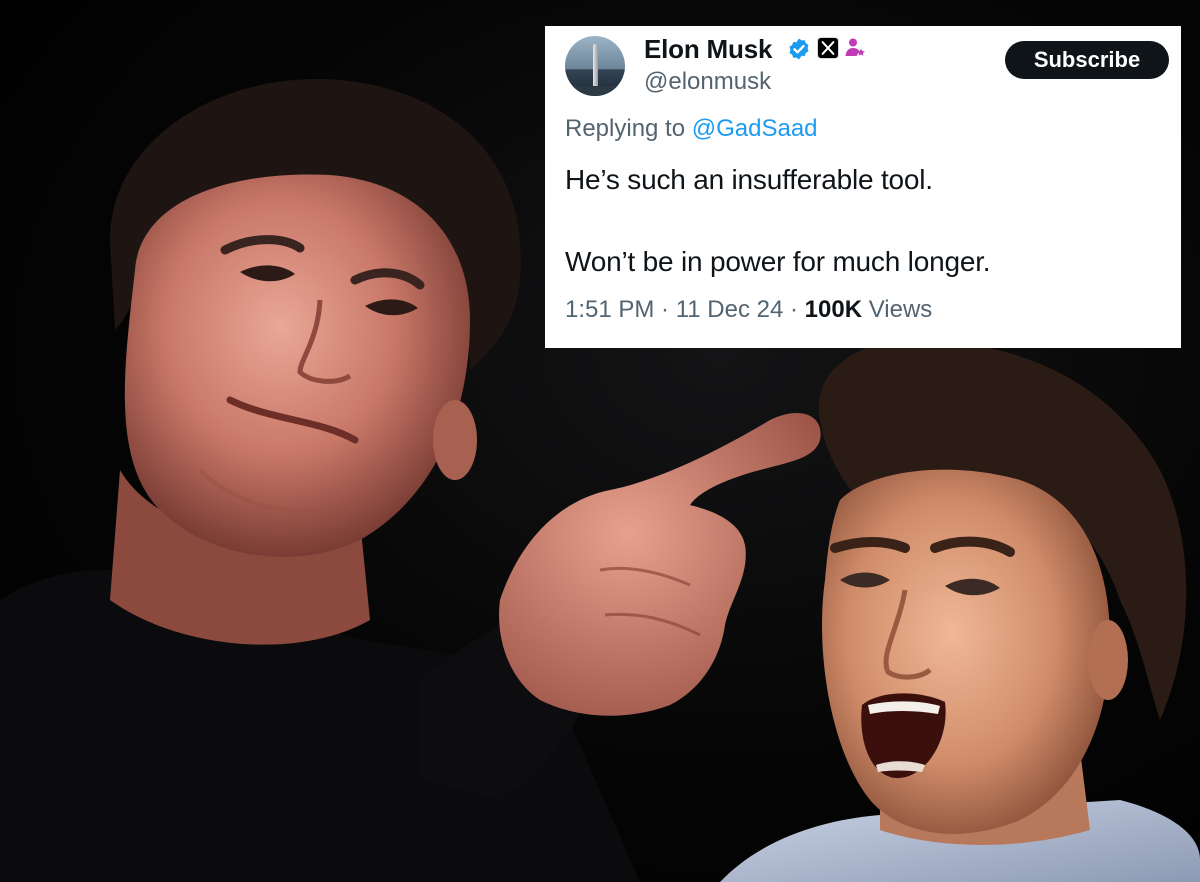 This screenshot has height=882, width=1200. Describe the element at coordinates (595, 91) in the screenshot. I see `avatar-ground` at that location.